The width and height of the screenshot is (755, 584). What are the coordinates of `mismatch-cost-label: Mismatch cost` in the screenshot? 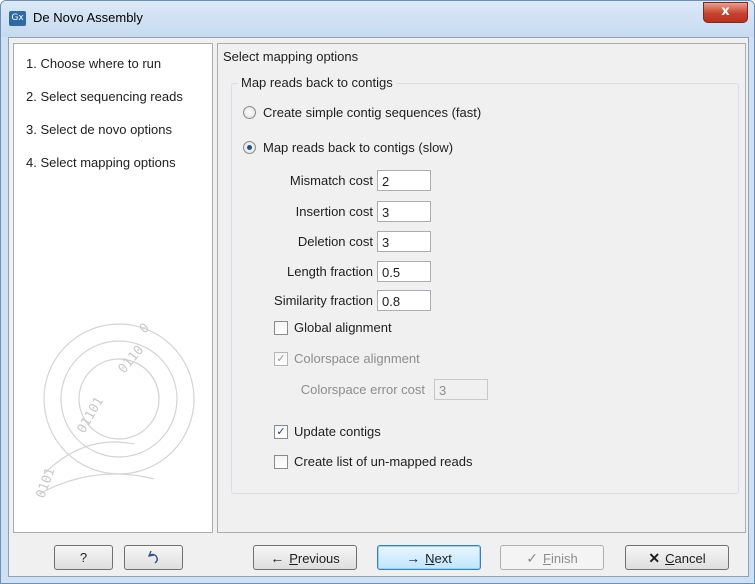 It's located at (331, 180).